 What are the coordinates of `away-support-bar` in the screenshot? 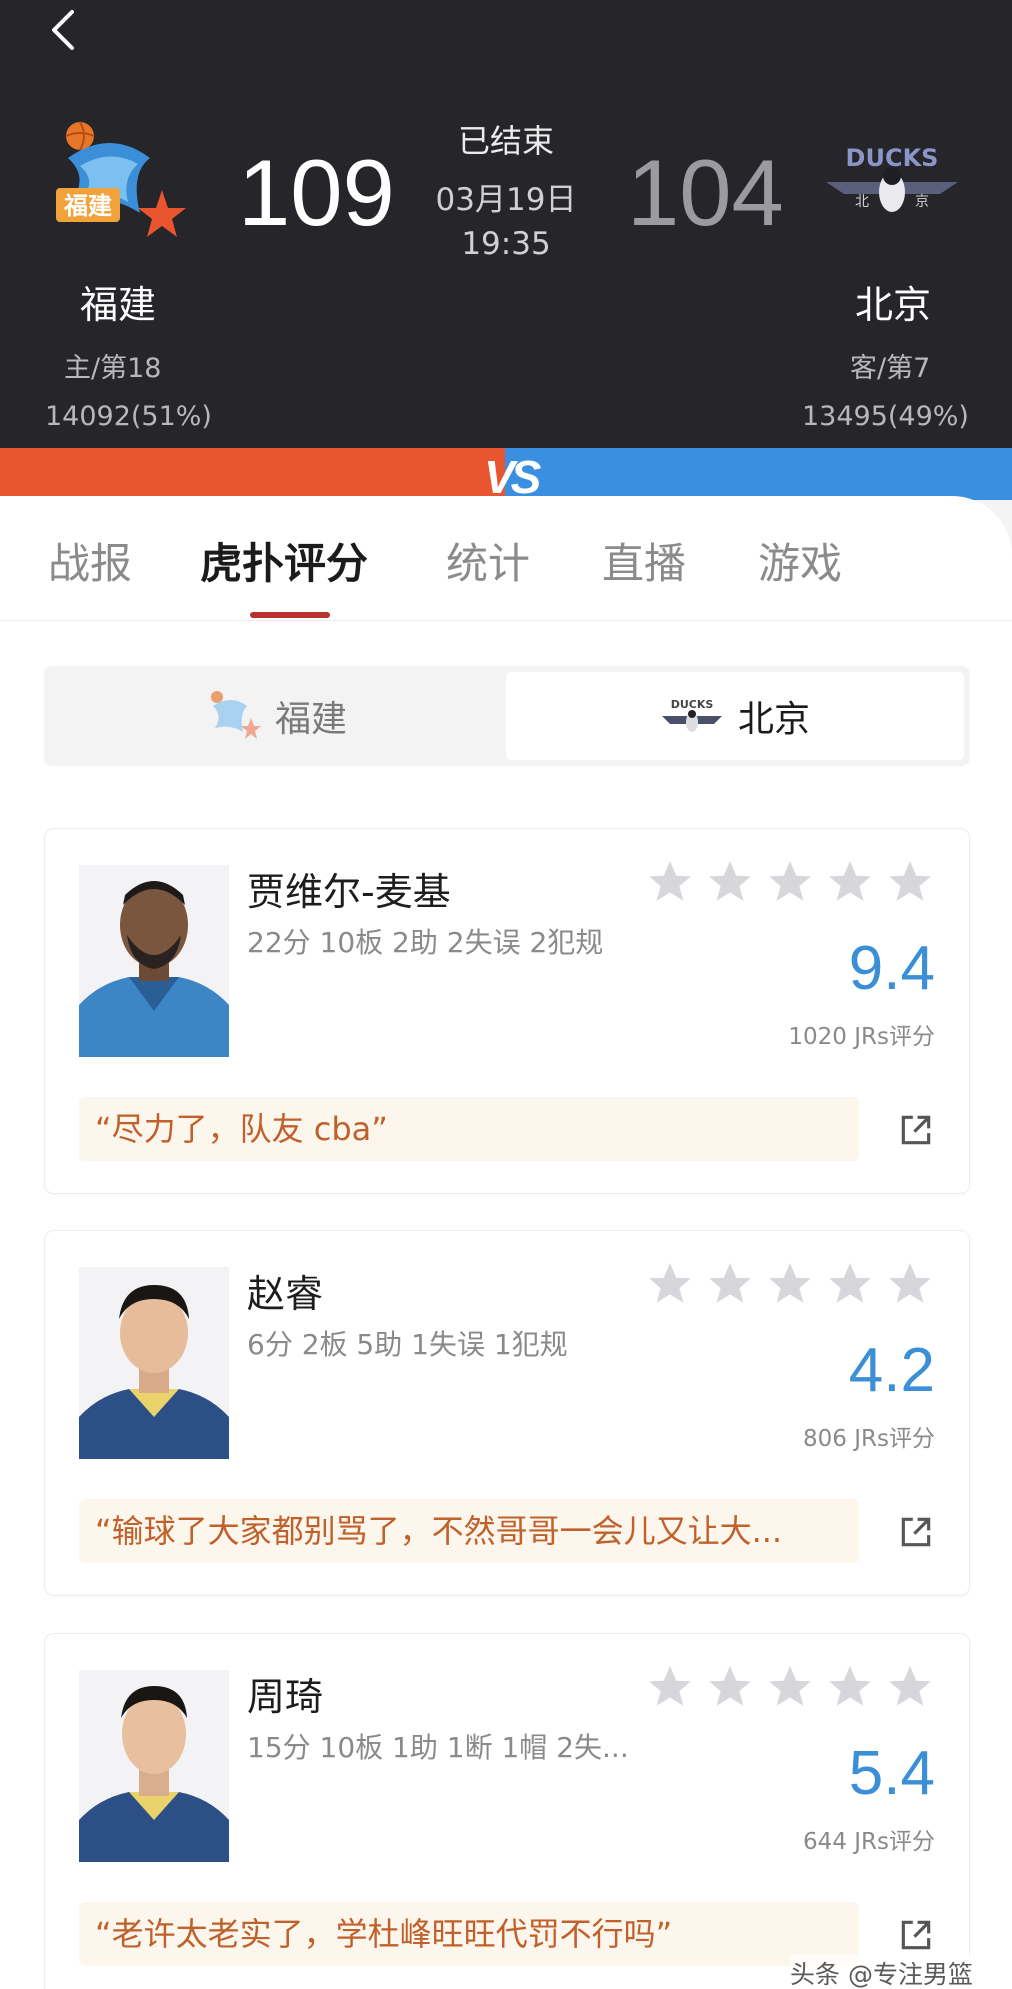 It's located at (758, 474).